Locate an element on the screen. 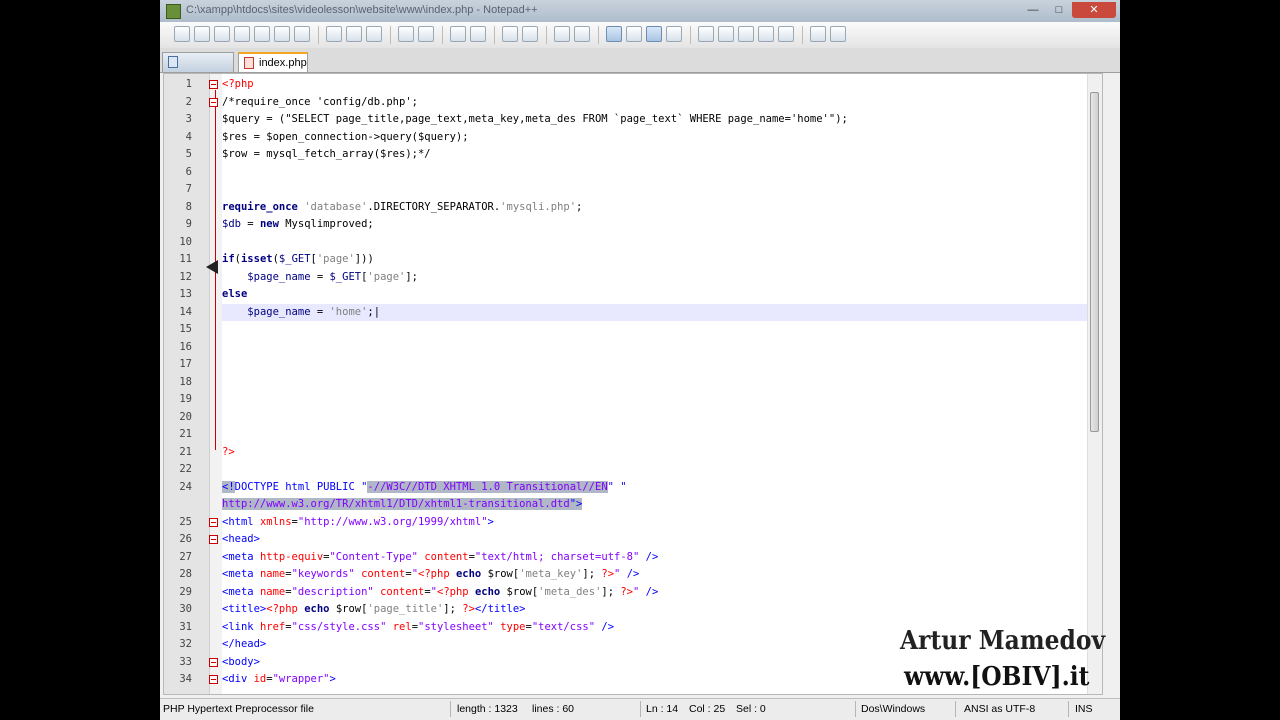 This screenshot has width=1280, height=720. folder-icon is located at coordinates (818, 34).